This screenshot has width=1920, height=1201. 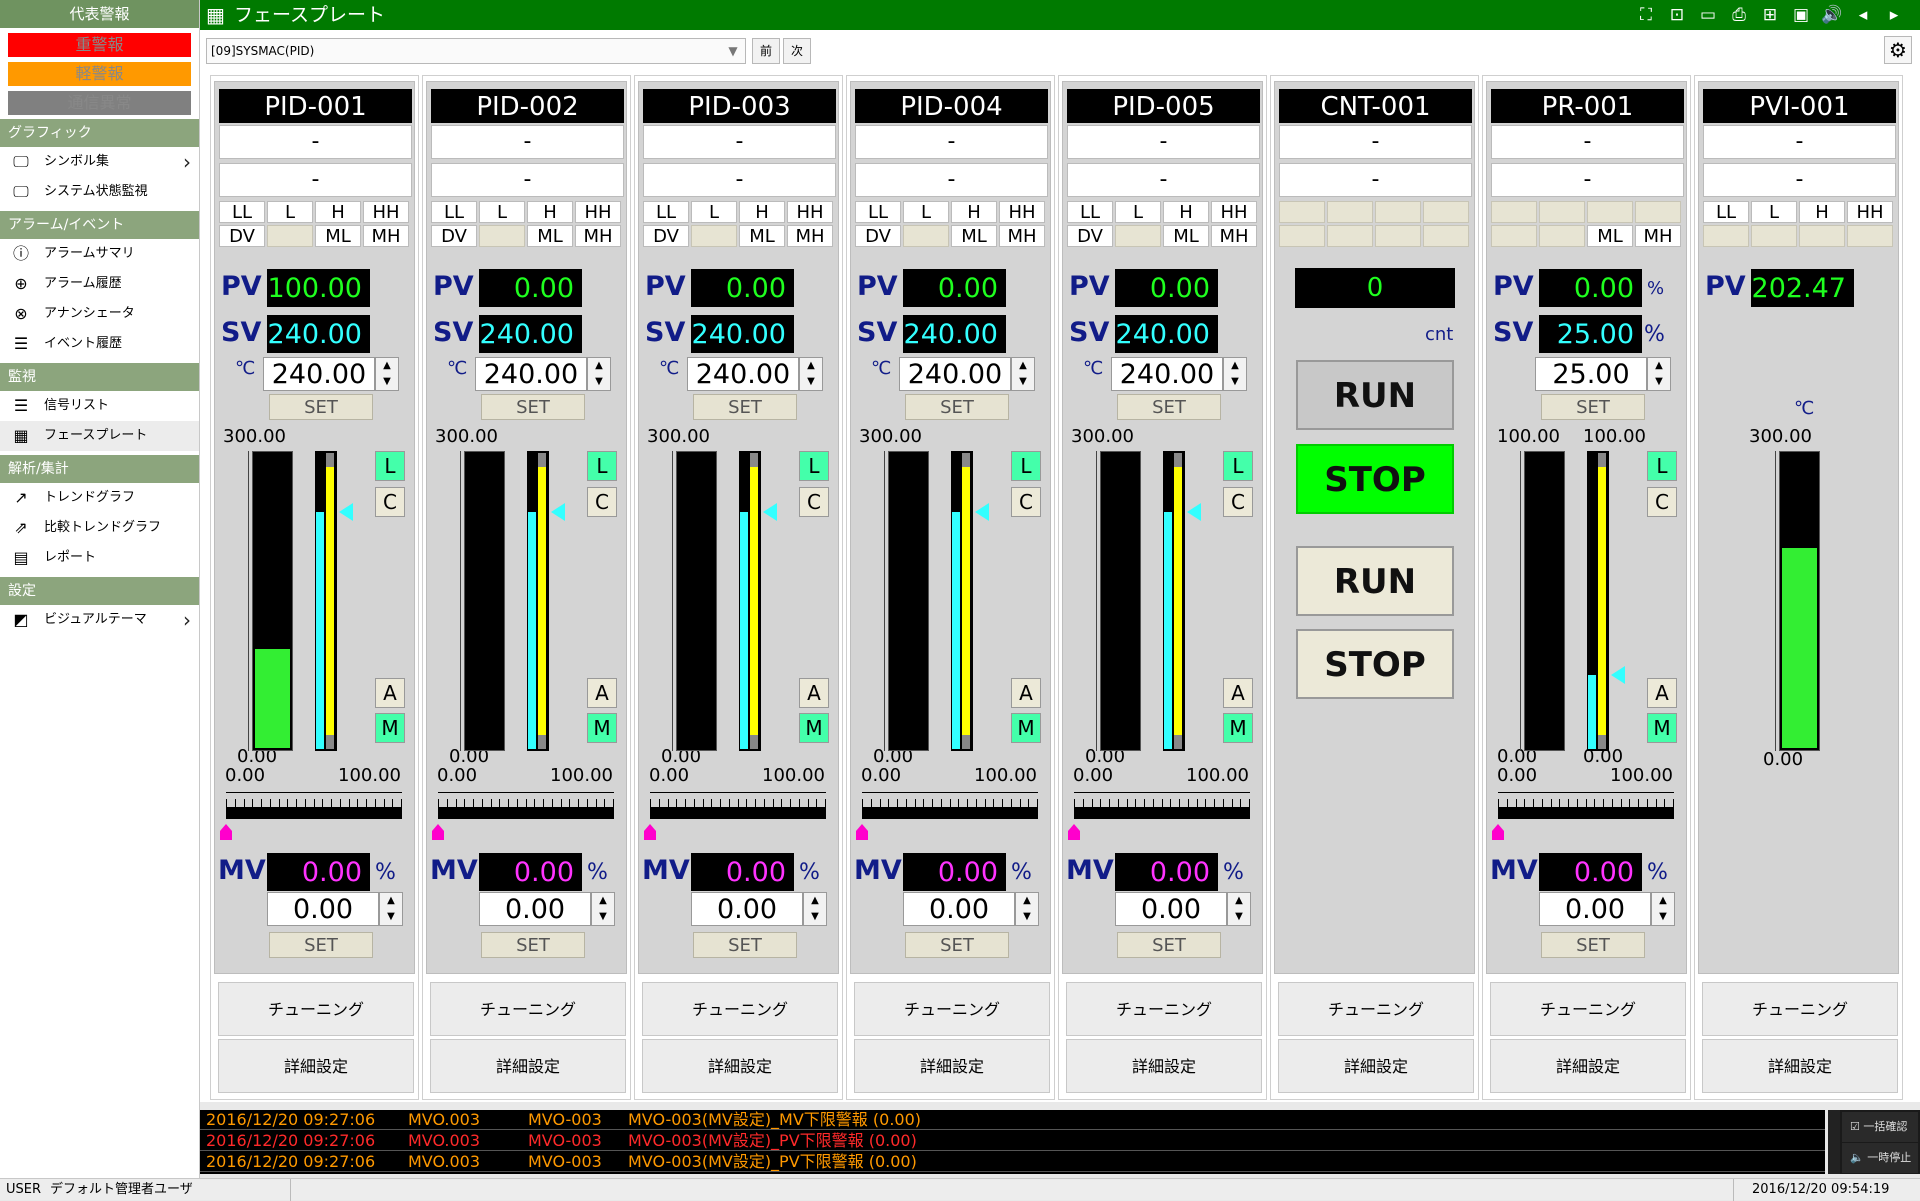 I want to click on sidebar-item: ▤ レポート, so click(x=99, y=558).